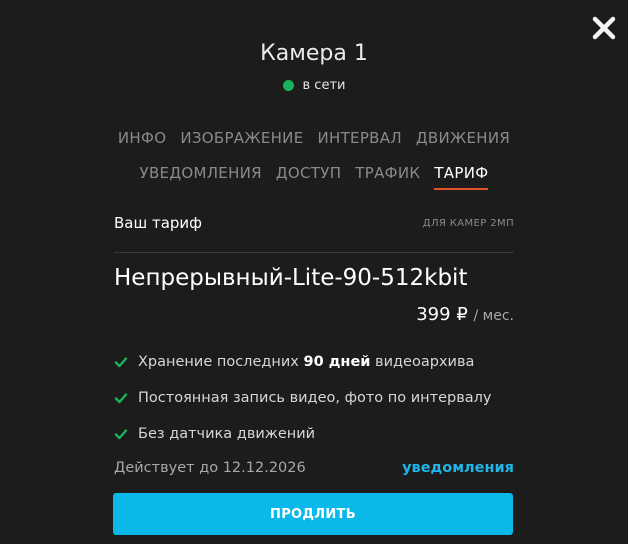  Describe the element at coordinates (313, 514) in the screenshot. I see `renew-button: ПРОДЛИТЬ` at that location.